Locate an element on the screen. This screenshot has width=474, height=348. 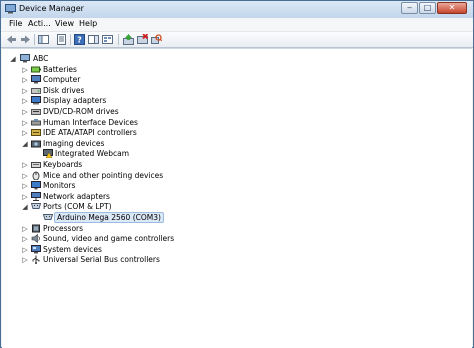
tree-item-hid: ▷ Human Interface Devices is located at coordinates (152, 123).